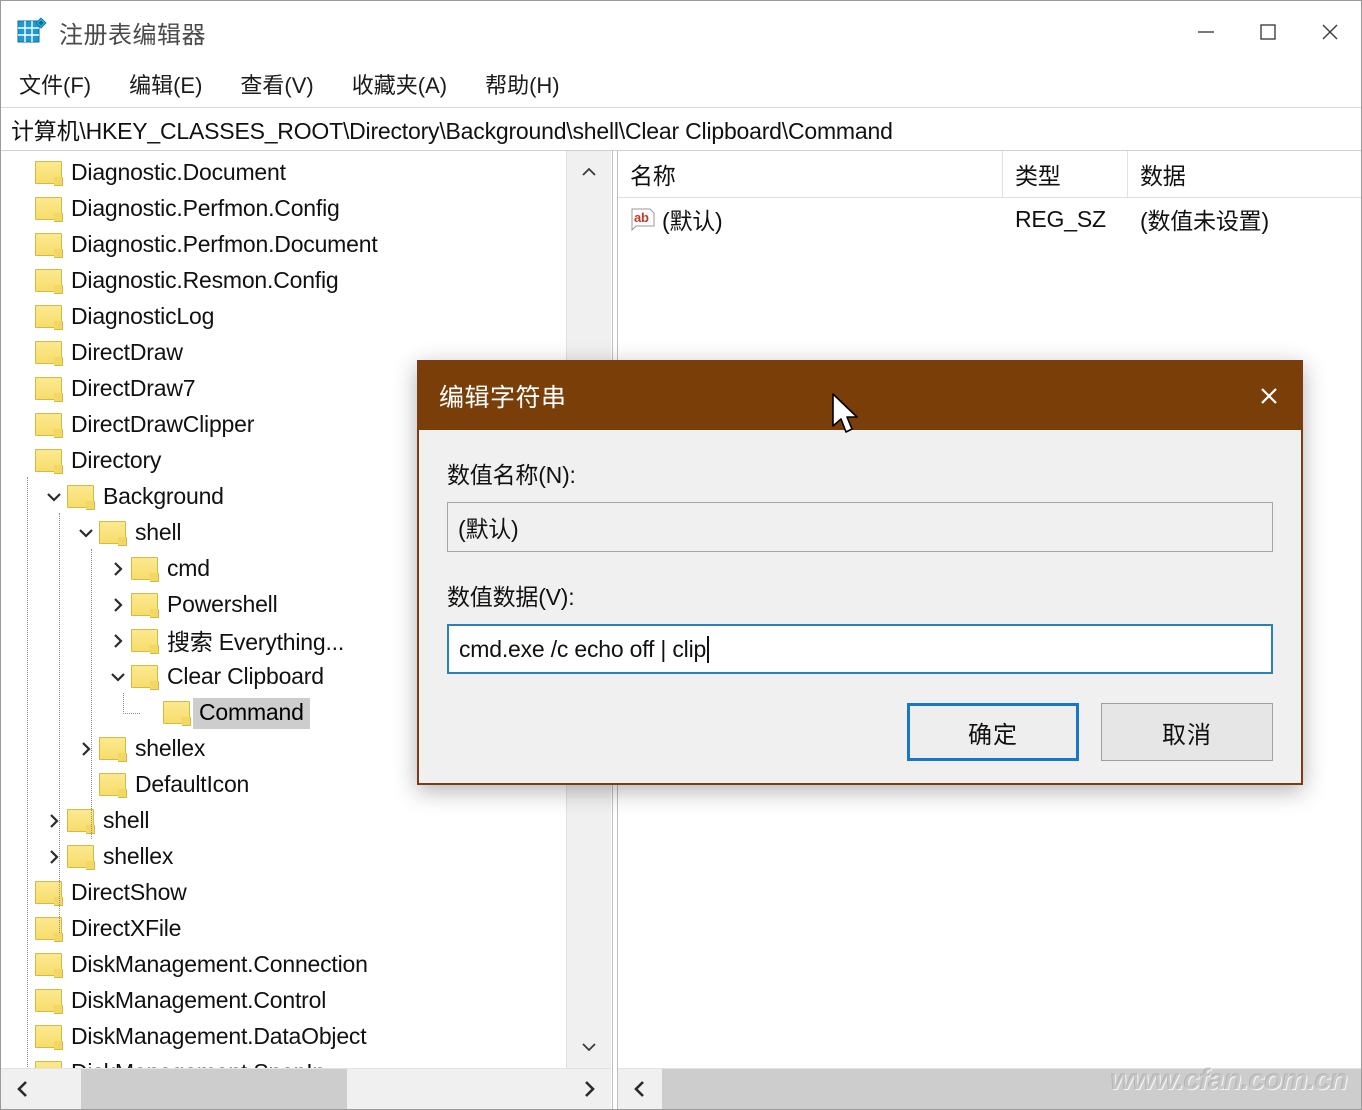 The image size is (1362, 1110). What do you see at coordinates (405, 85) in the screenshot?
I see `menu-favorites: 收藏夹(A)` at bounding box center [405, 85].